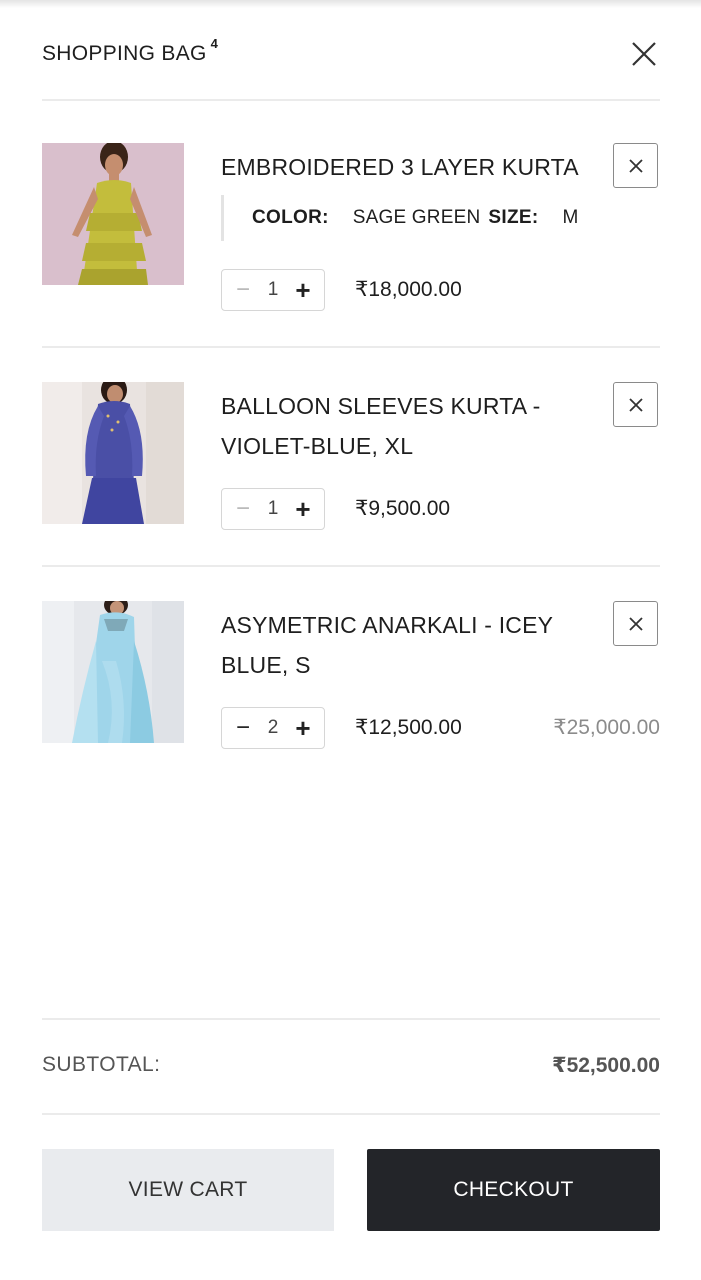 The height and width of the screenshot is (1280, 701). I want to click on cart-count-badge: 4, so click(214, 43).